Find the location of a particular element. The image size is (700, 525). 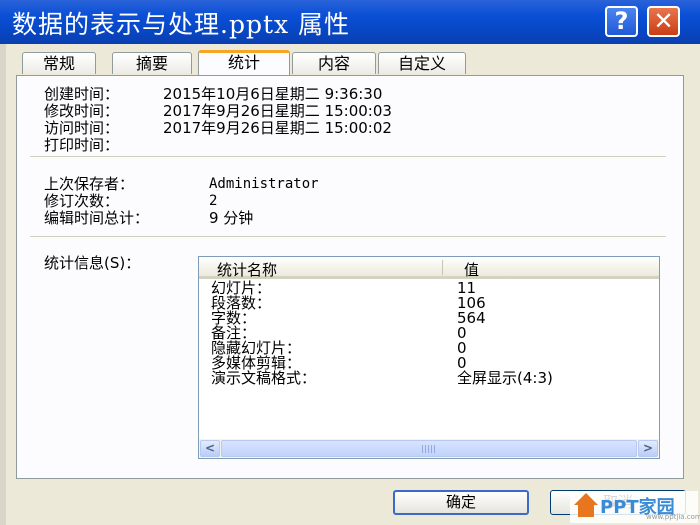

list-header: 统计名称 值 is located at coordinates (429, 268).